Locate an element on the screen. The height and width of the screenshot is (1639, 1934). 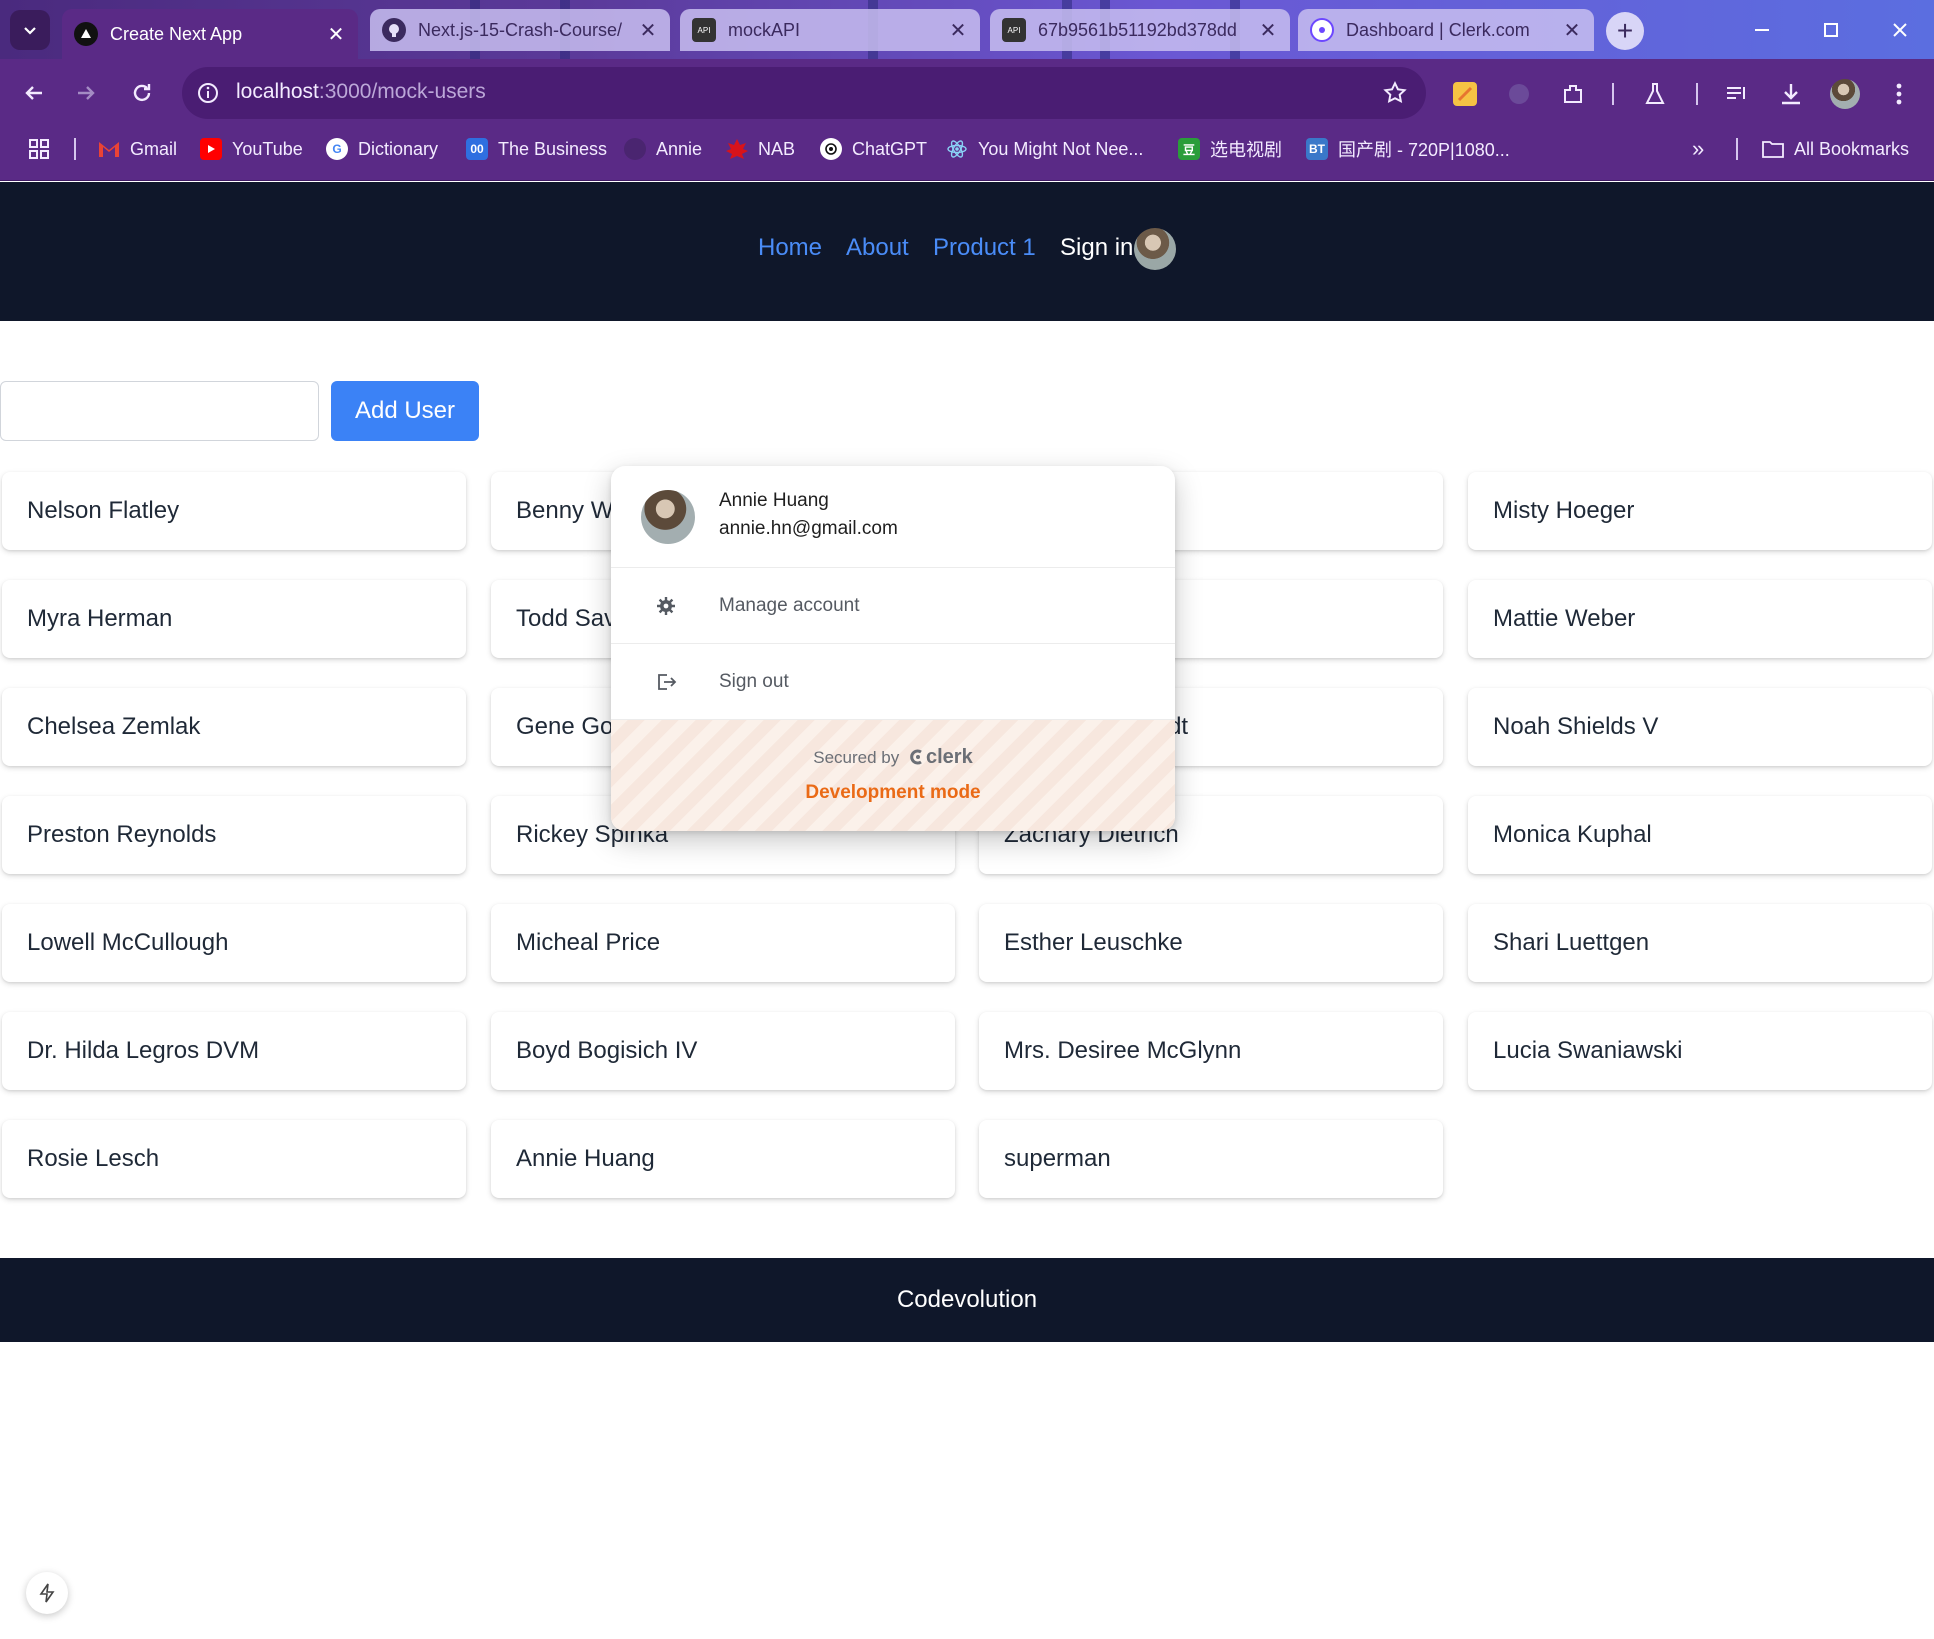
new-tab-button: + is located at coordinates (1625, 31).